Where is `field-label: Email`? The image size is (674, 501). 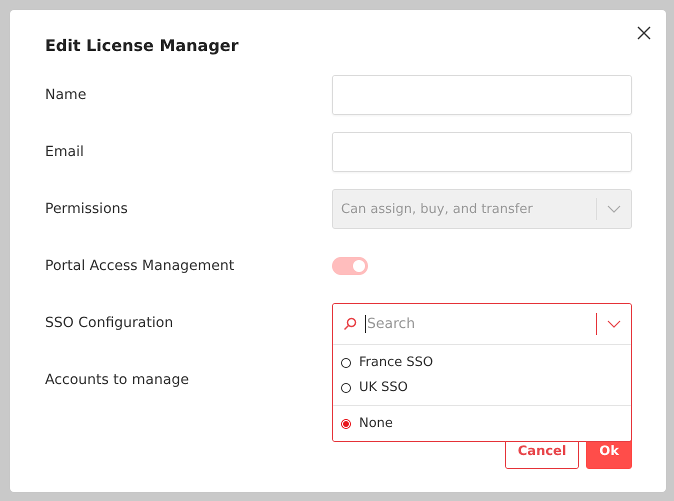
field-label: Email is located at coordinates (65, 152).